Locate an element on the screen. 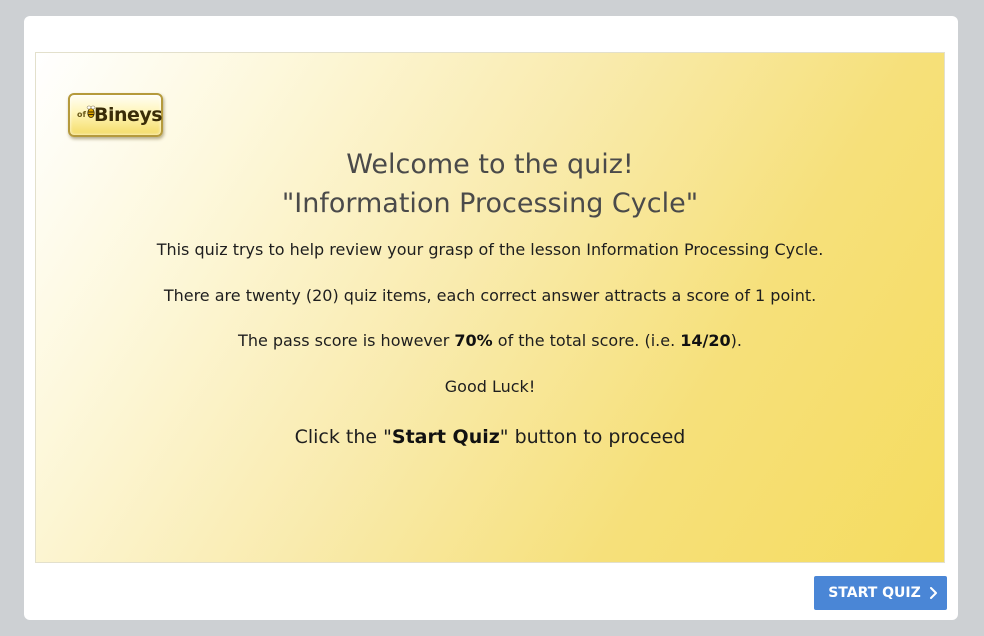 The height and width of the screenshot is (636, 984). start-quiz-label: START QUIZ is located at coordinates (874, 593).